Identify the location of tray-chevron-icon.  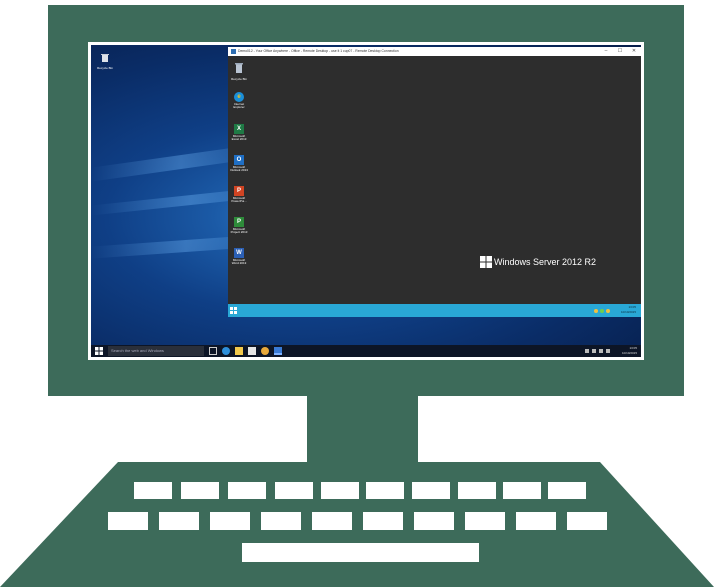
(587, 351).